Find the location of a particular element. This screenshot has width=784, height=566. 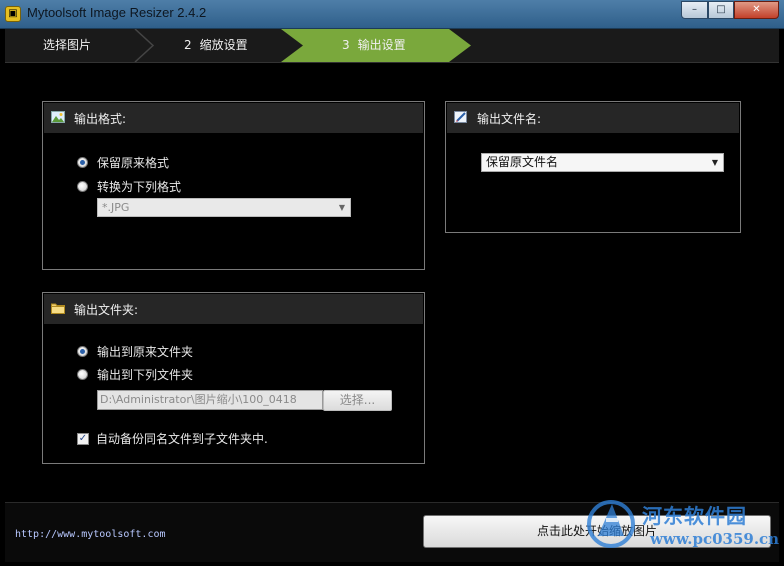

window-title: Mytoolsoft Image Resizer 2.4.2 is located at coordinates (117, 12).